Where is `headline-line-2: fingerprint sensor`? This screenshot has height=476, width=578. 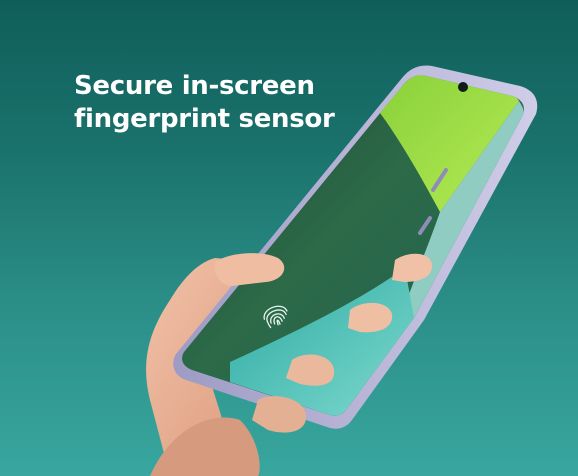
headline-line-2: fingerprint sensor is located at coordinates (204, 119).